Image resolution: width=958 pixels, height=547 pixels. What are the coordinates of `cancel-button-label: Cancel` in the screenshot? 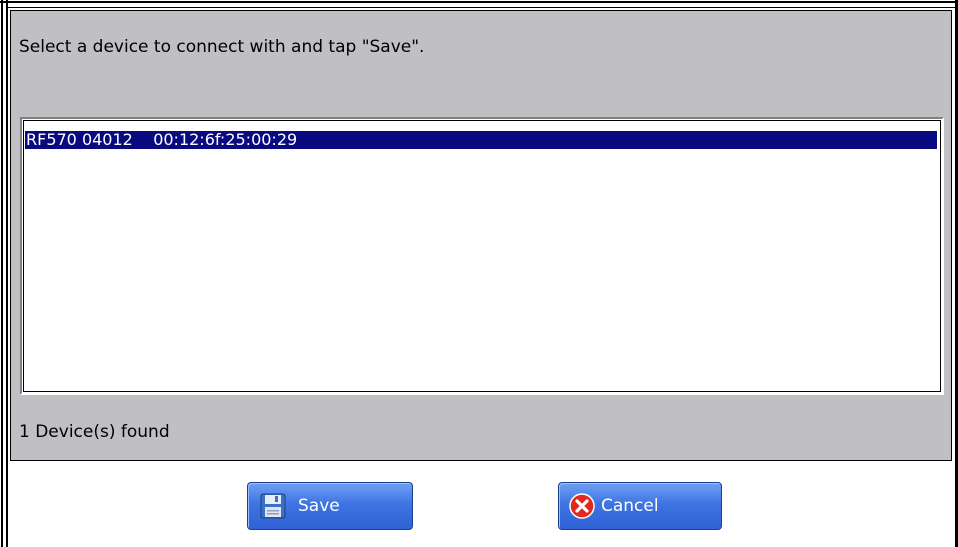 It's located at (630, 506).